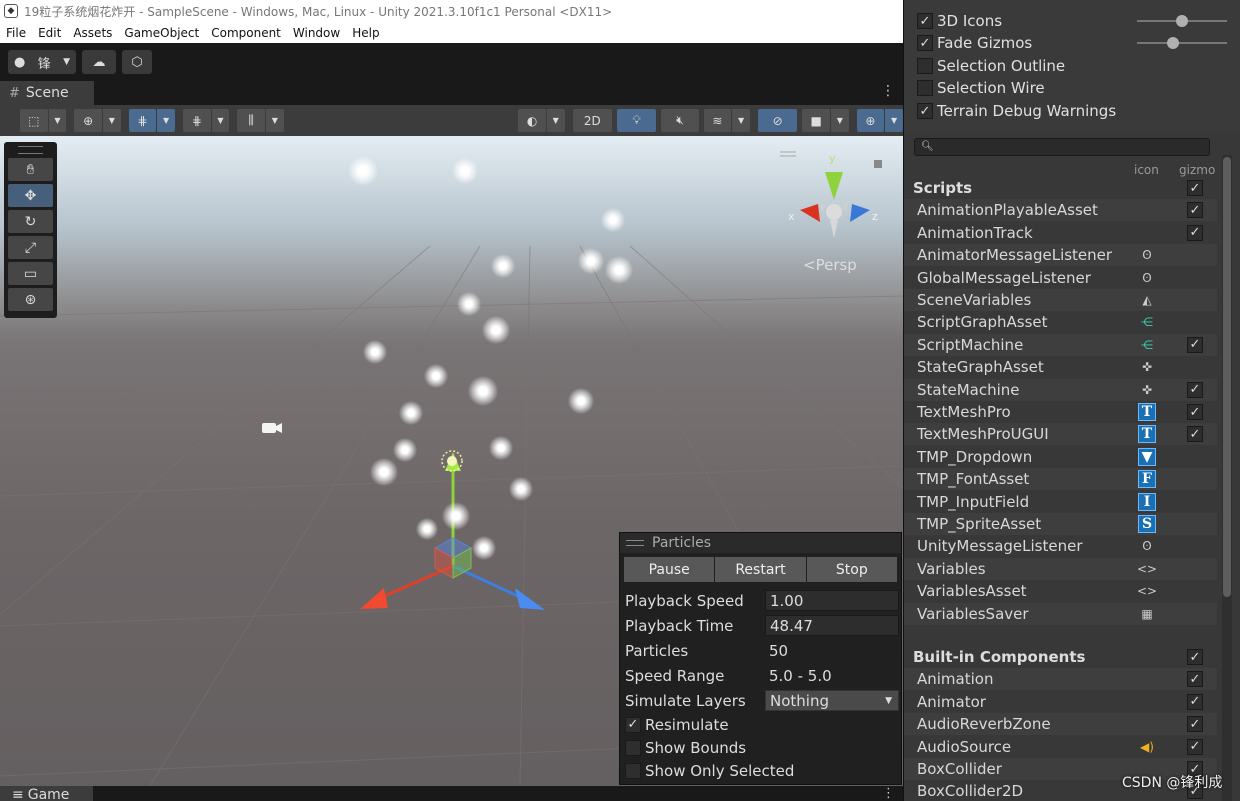 This screenshot has width=1240, height=801. Describe the element at coordinates (636, 120) in the screenshot. I see `lighting-toggle: 💡︎` at that location.